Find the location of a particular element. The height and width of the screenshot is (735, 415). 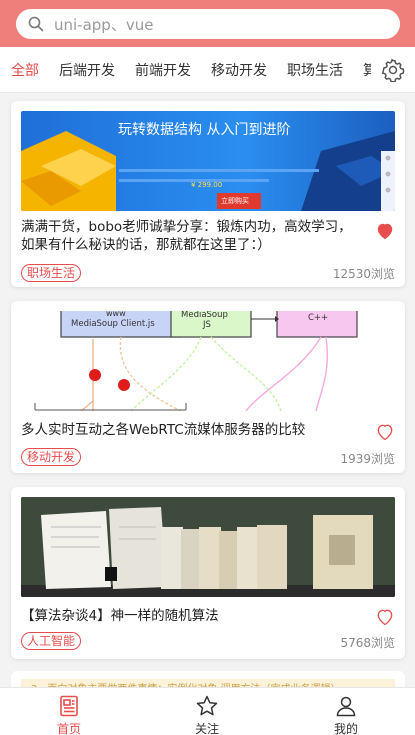

banner-price: ¥ 299.00 is located at coordinates (207, 185).